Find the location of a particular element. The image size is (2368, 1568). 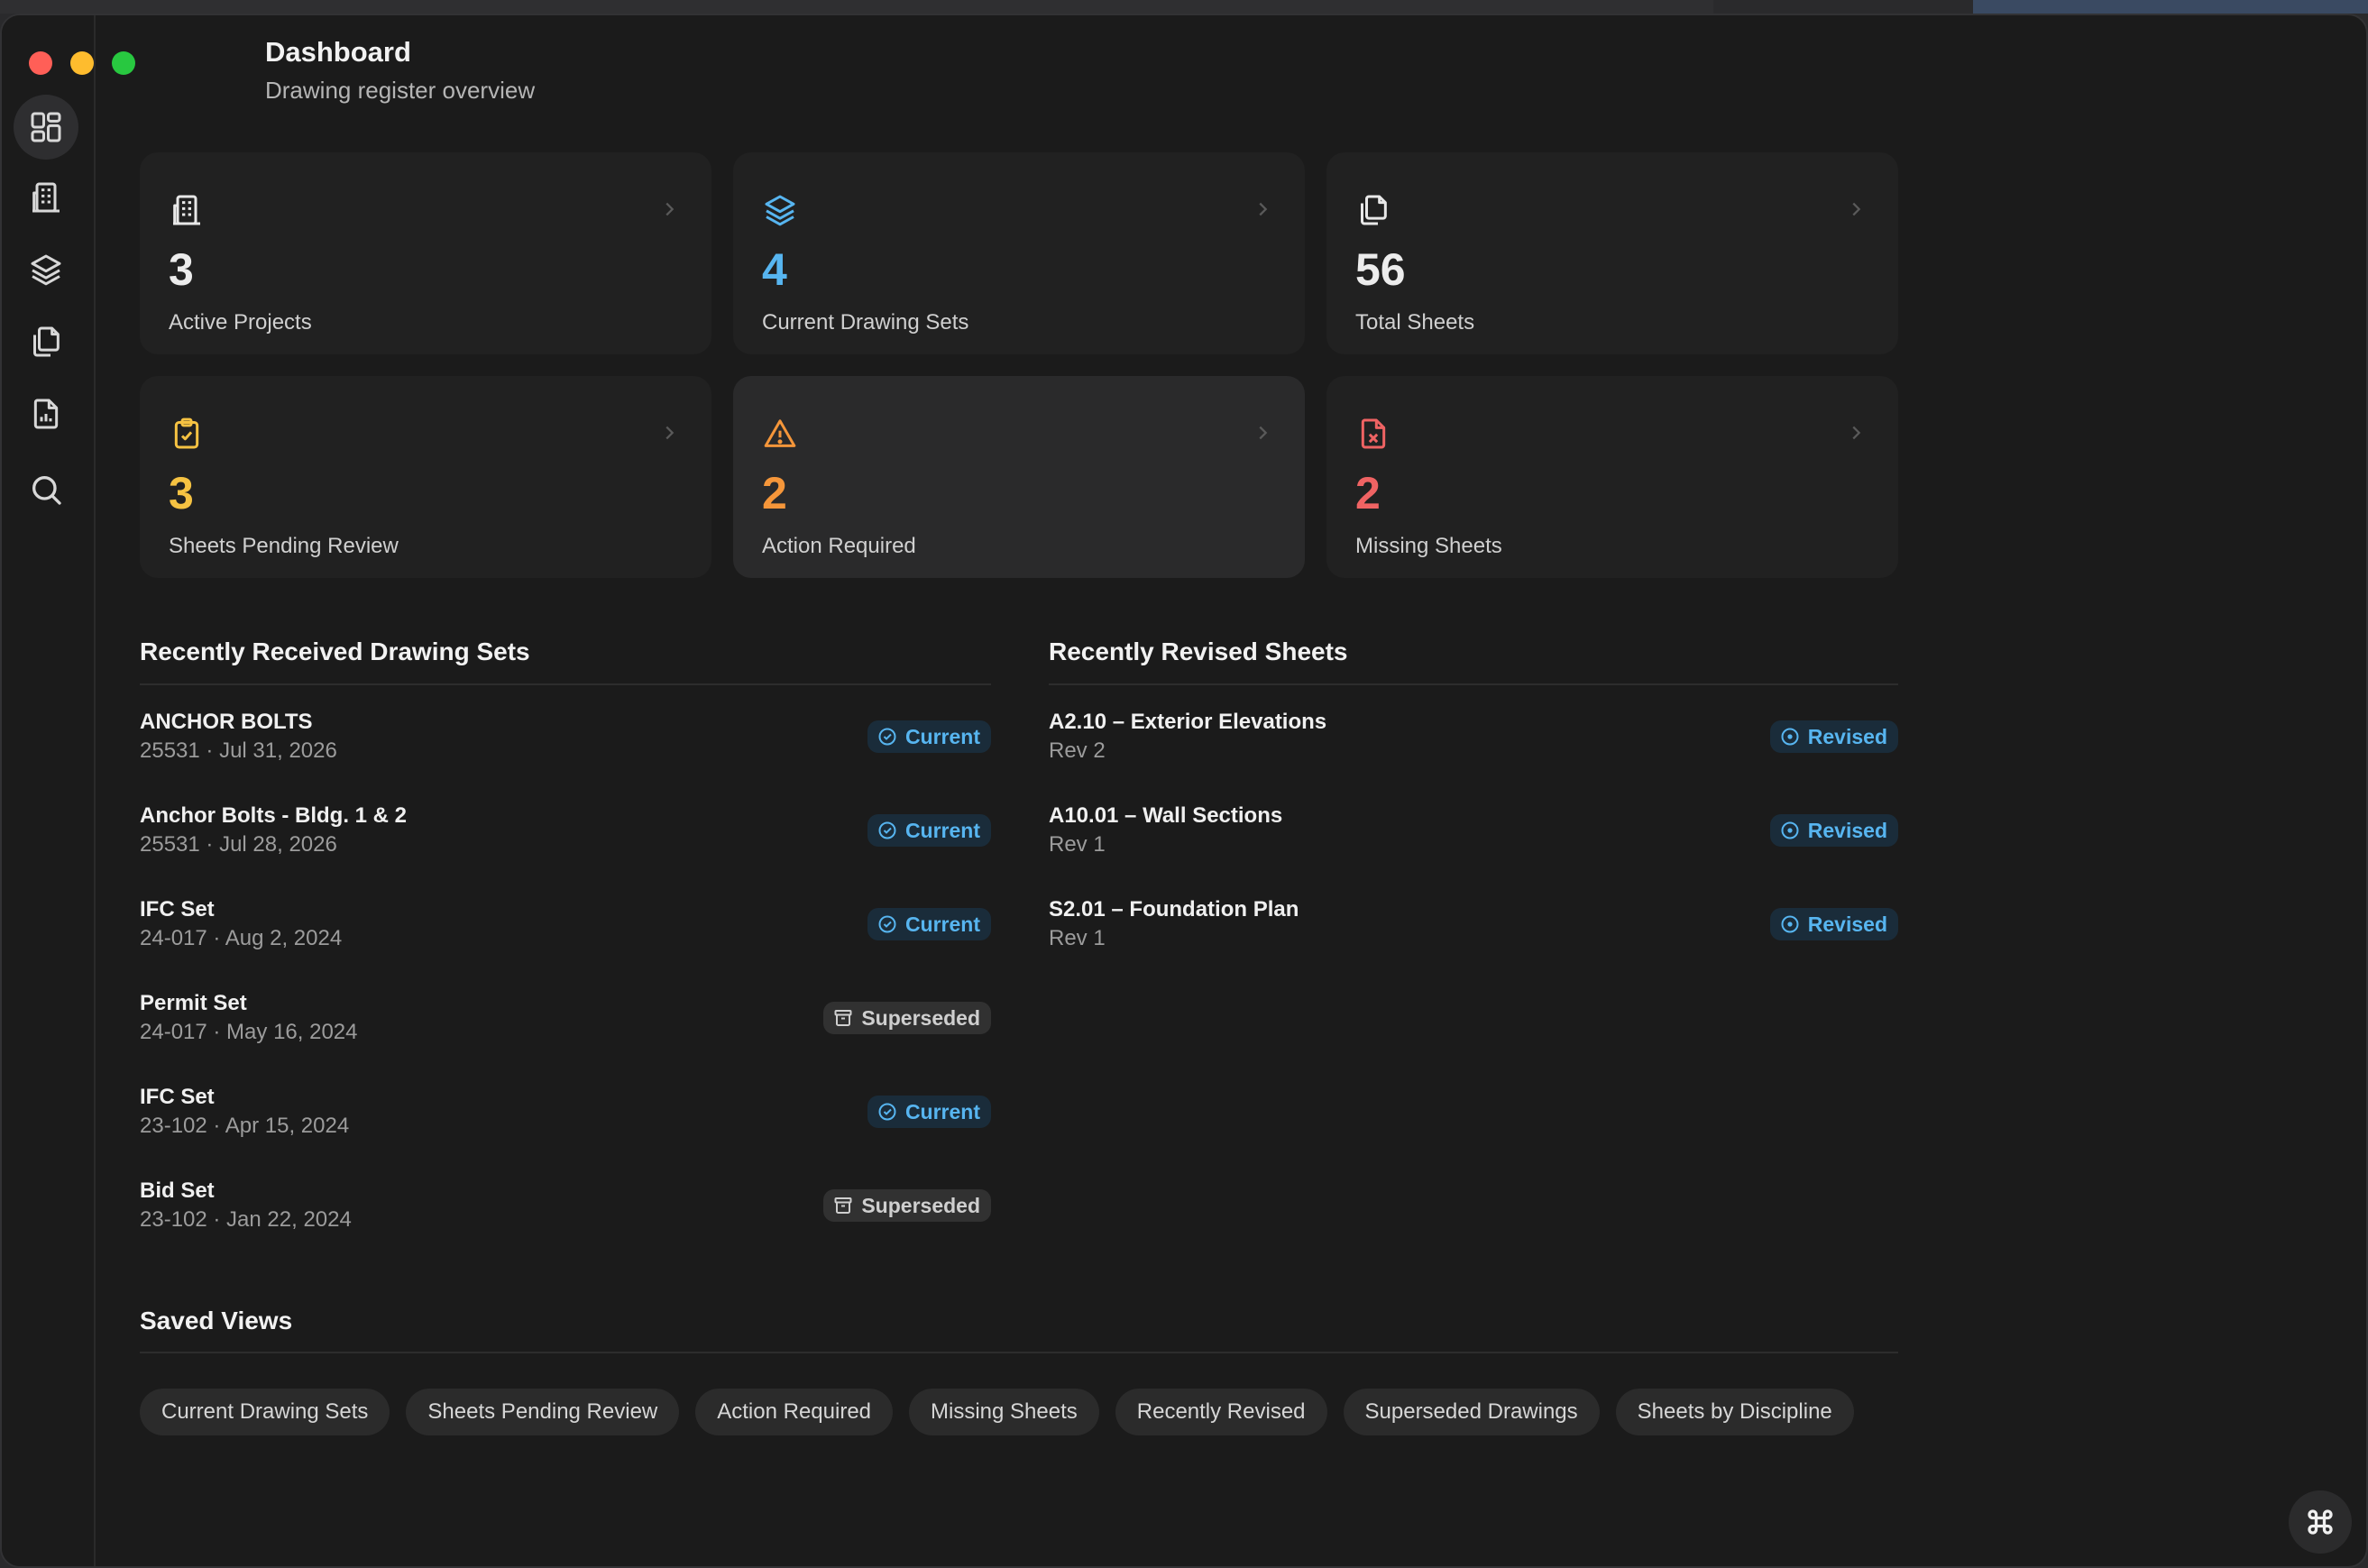

set-meta: 23-102 · Apr 15, 2024 is located at coordinates (245, 1126).